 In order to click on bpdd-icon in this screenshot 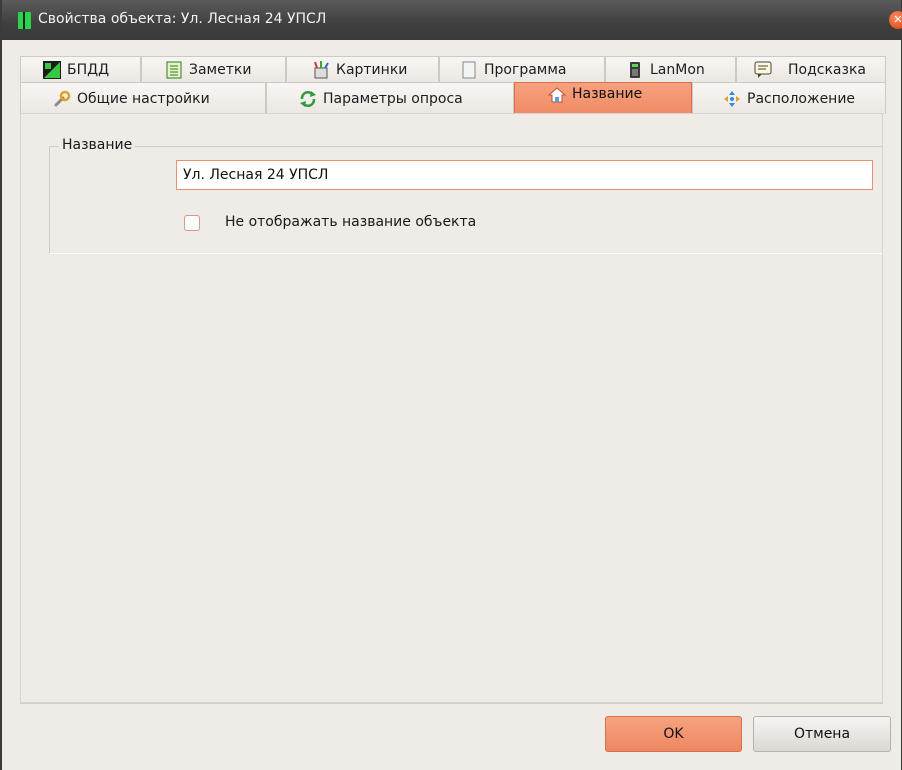, I will do `click(52, 69)`.